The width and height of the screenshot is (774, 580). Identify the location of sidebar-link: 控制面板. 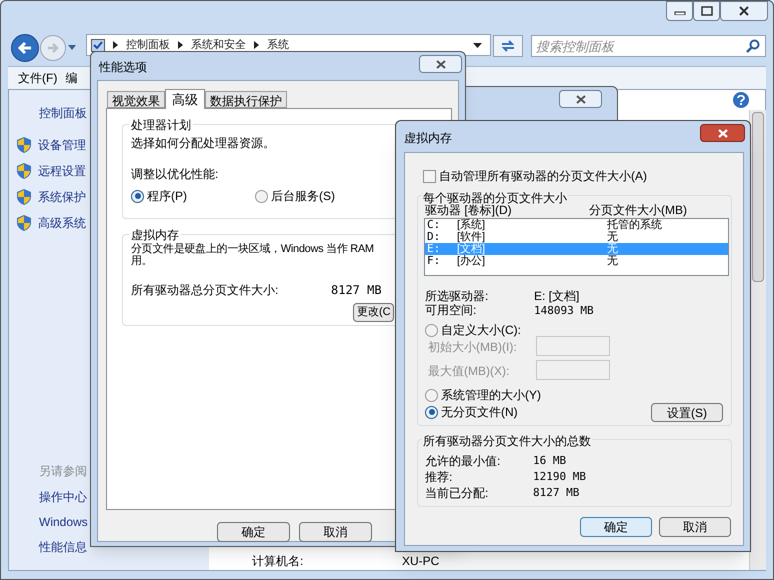
(63, 113).